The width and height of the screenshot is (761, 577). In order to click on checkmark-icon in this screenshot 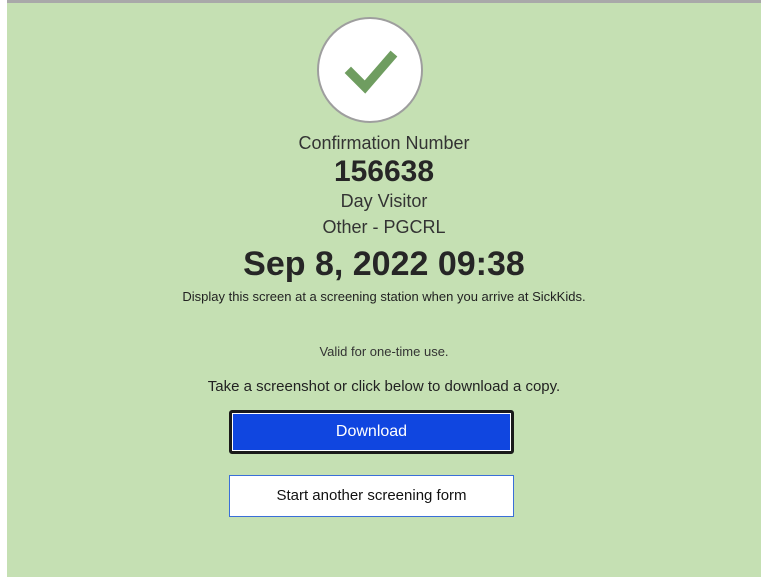, I will do `click(370, 70)`.